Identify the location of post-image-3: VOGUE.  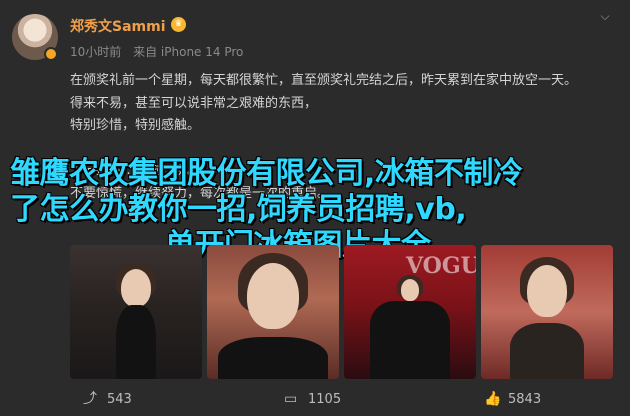
(410, 312).